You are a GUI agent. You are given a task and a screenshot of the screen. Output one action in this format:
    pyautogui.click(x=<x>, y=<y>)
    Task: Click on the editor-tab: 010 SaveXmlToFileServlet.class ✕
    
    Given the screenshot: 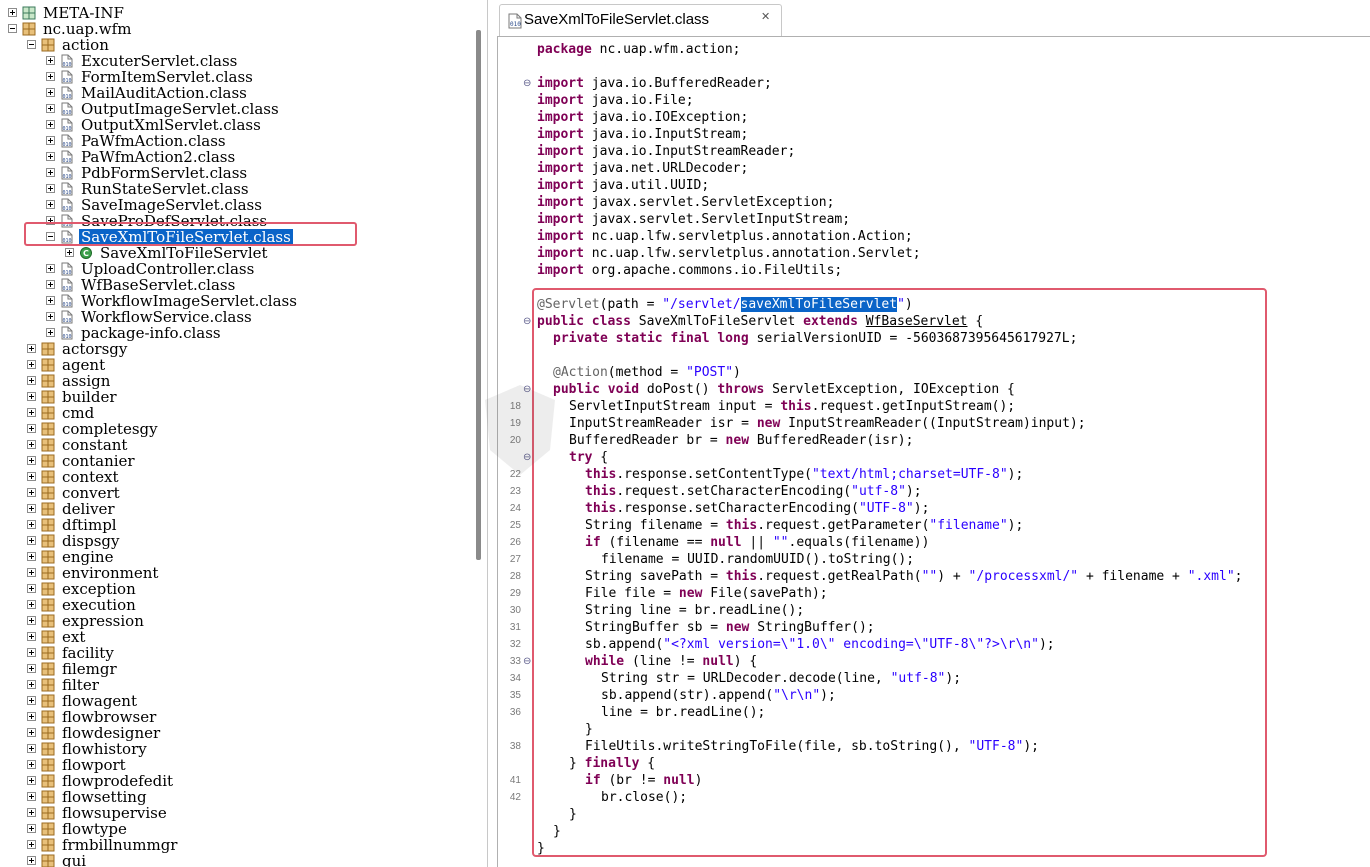 What is the action you would take?
    pyautogui.click(x=640, y=20)
    